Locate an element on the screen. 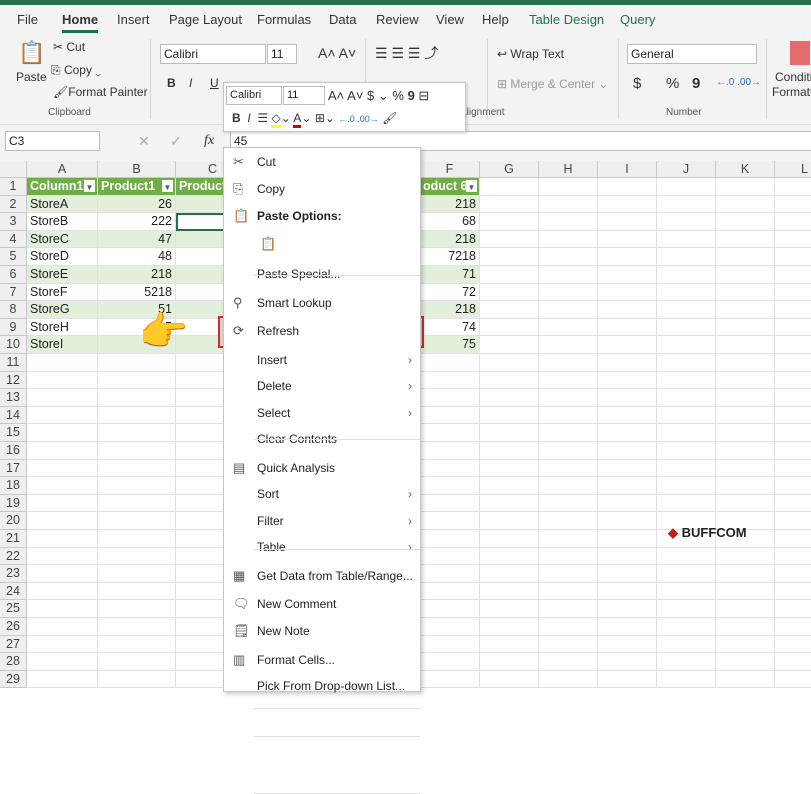 The width and height of the screenshot is (811, 794). row-header: 6 is located at coordinates (13, 275).